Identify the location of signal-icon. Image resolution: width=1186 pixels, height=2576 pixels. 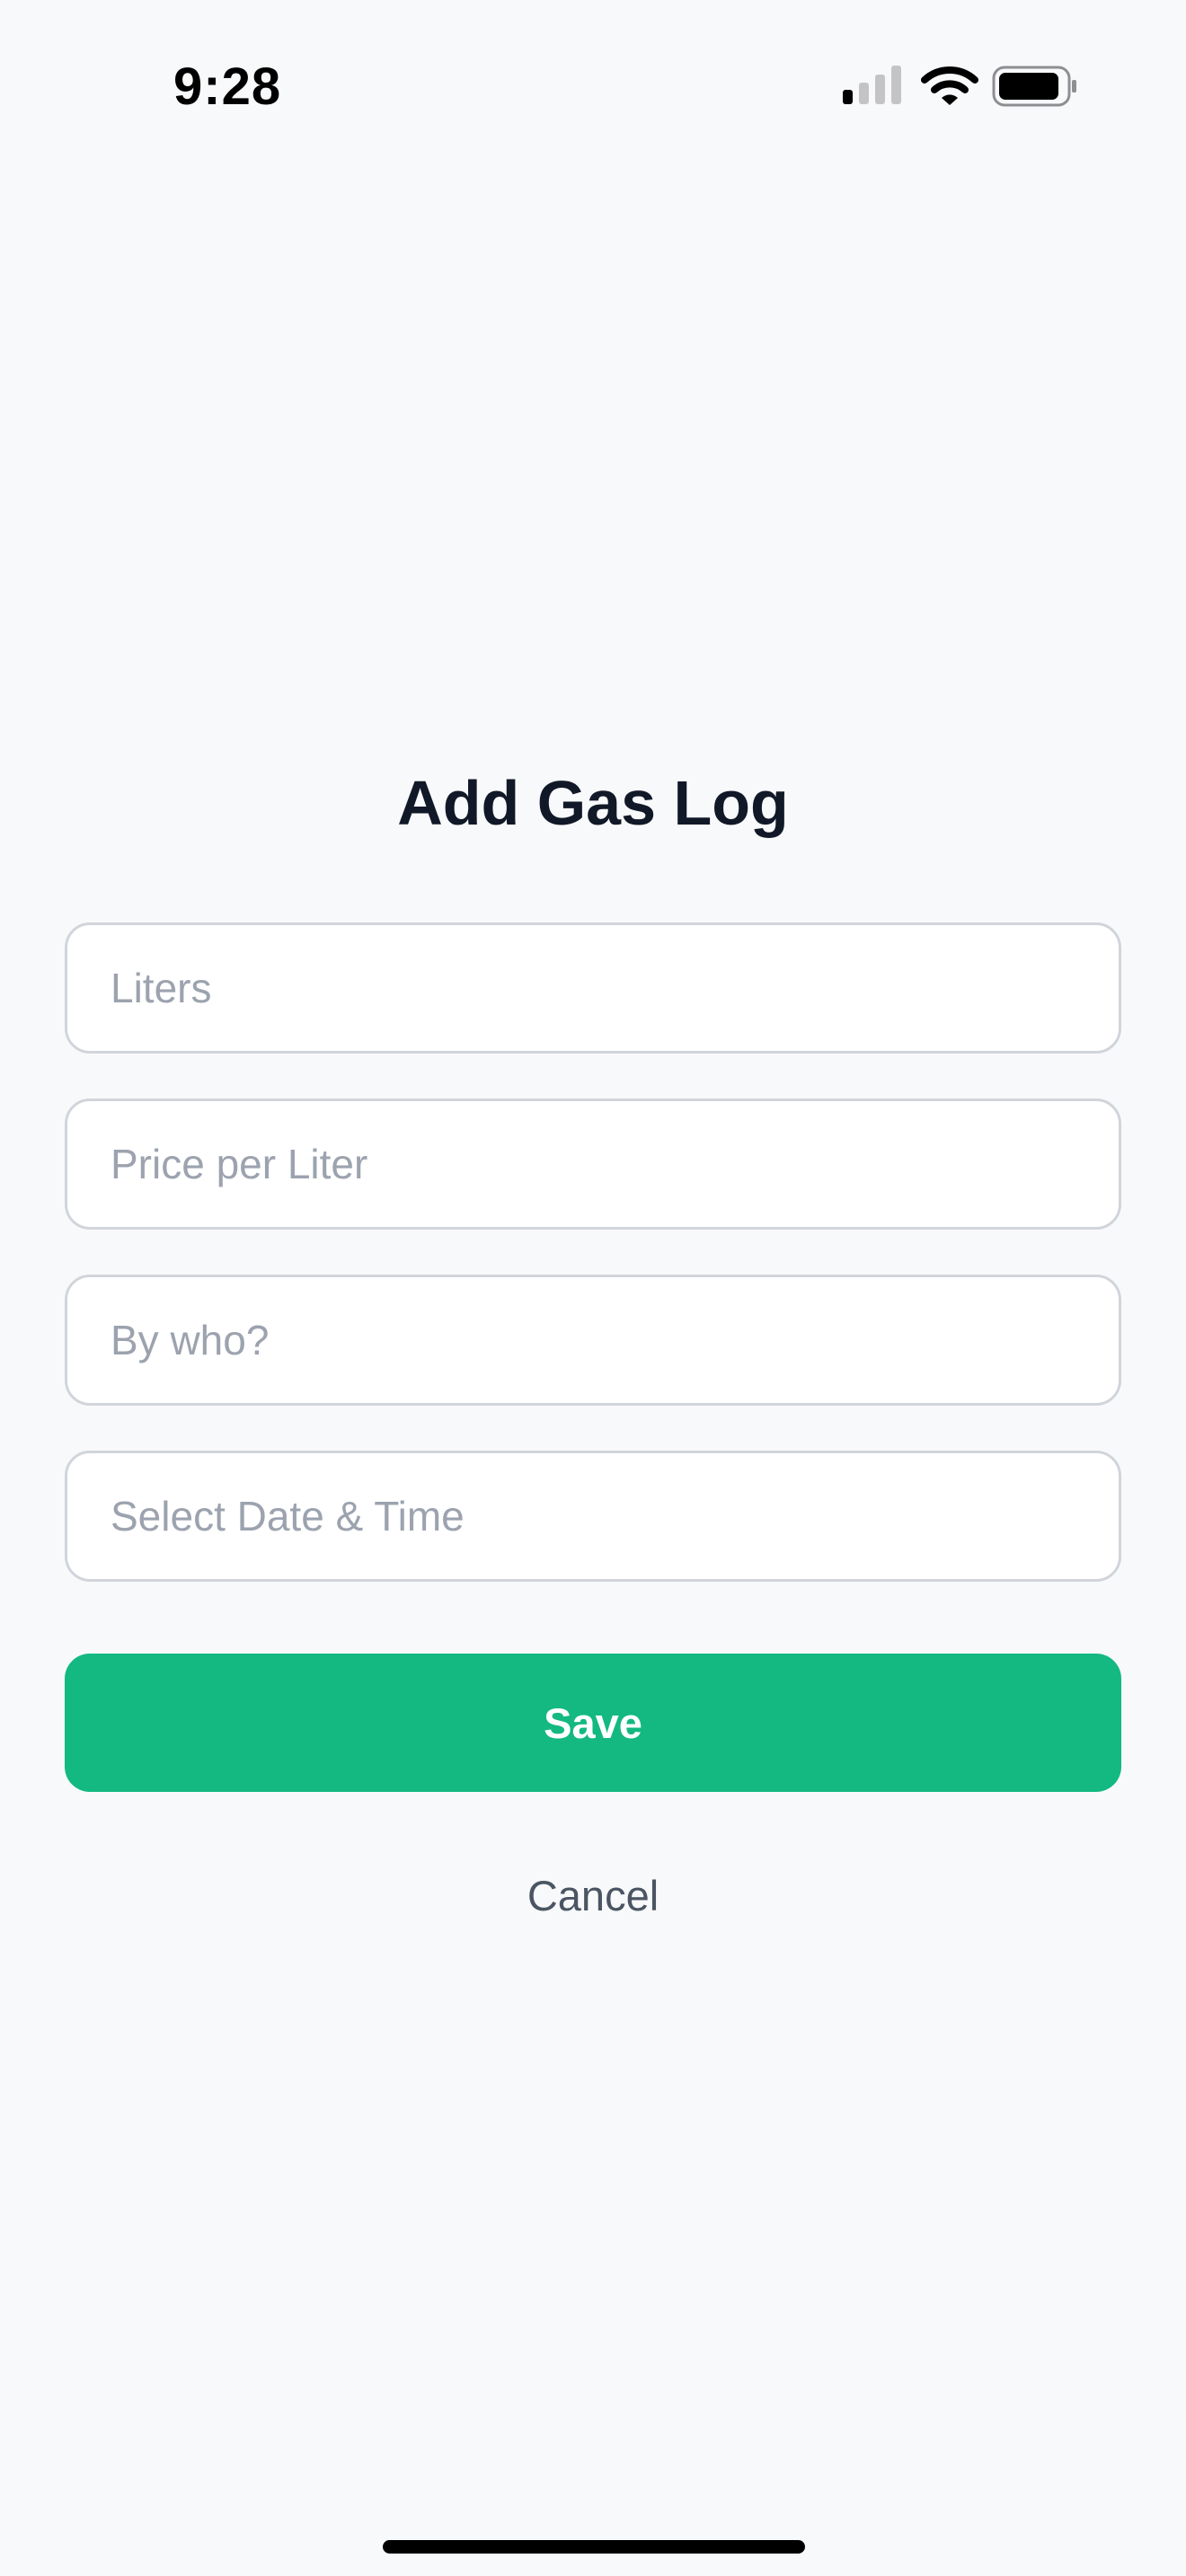
(872, 85).